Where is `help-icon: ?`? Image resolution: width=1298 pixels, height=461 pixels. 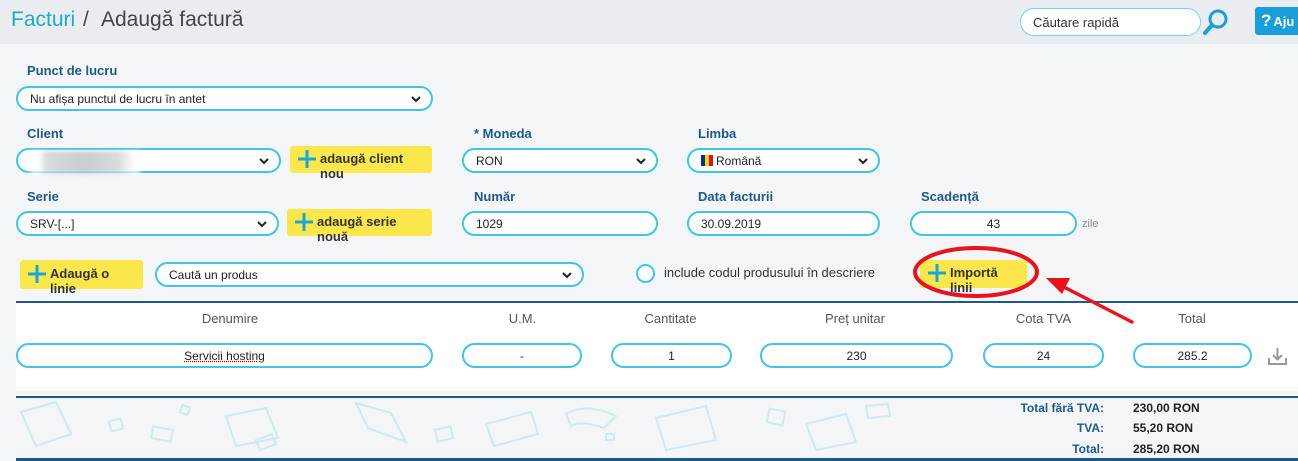 help-icon: ? is located at coordinates (1266, 20).